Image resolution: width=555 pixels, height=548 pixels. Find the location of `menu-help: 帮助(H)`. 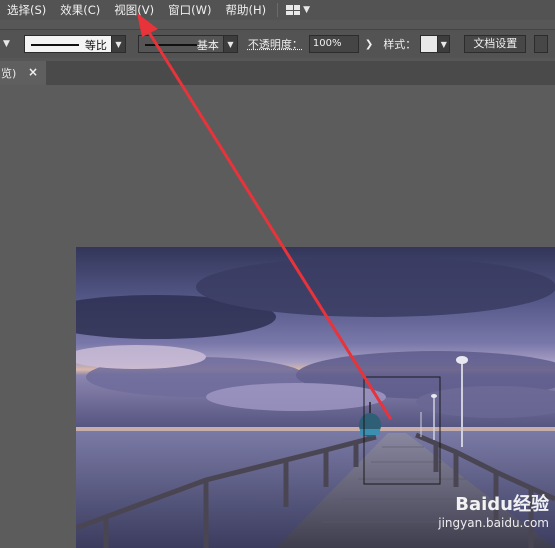

menu-help: 帮助(H) is located at coordinates (245, 10).